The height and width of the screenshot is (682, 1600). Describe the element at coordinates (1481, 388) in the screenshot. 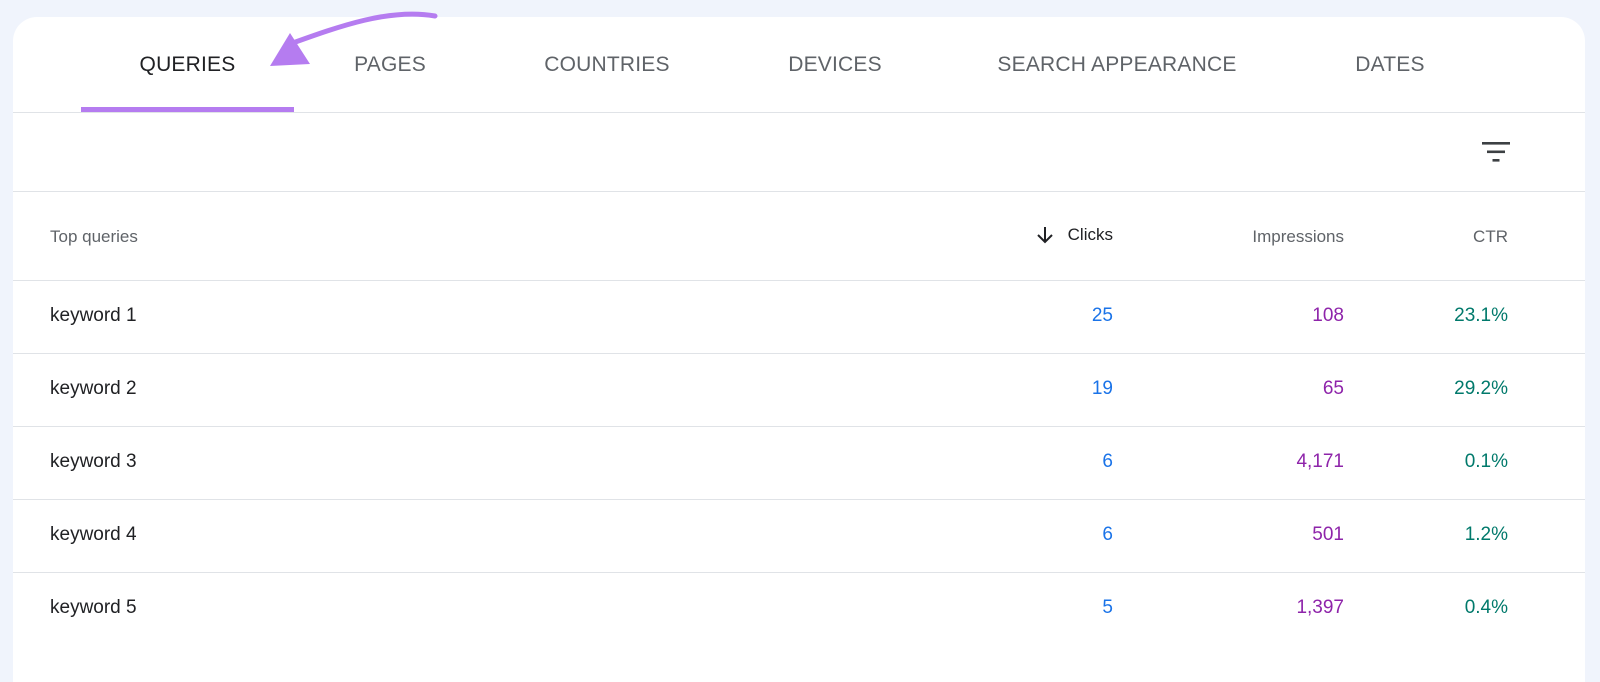

I see `ctr-cell: 29.2%` at that location.